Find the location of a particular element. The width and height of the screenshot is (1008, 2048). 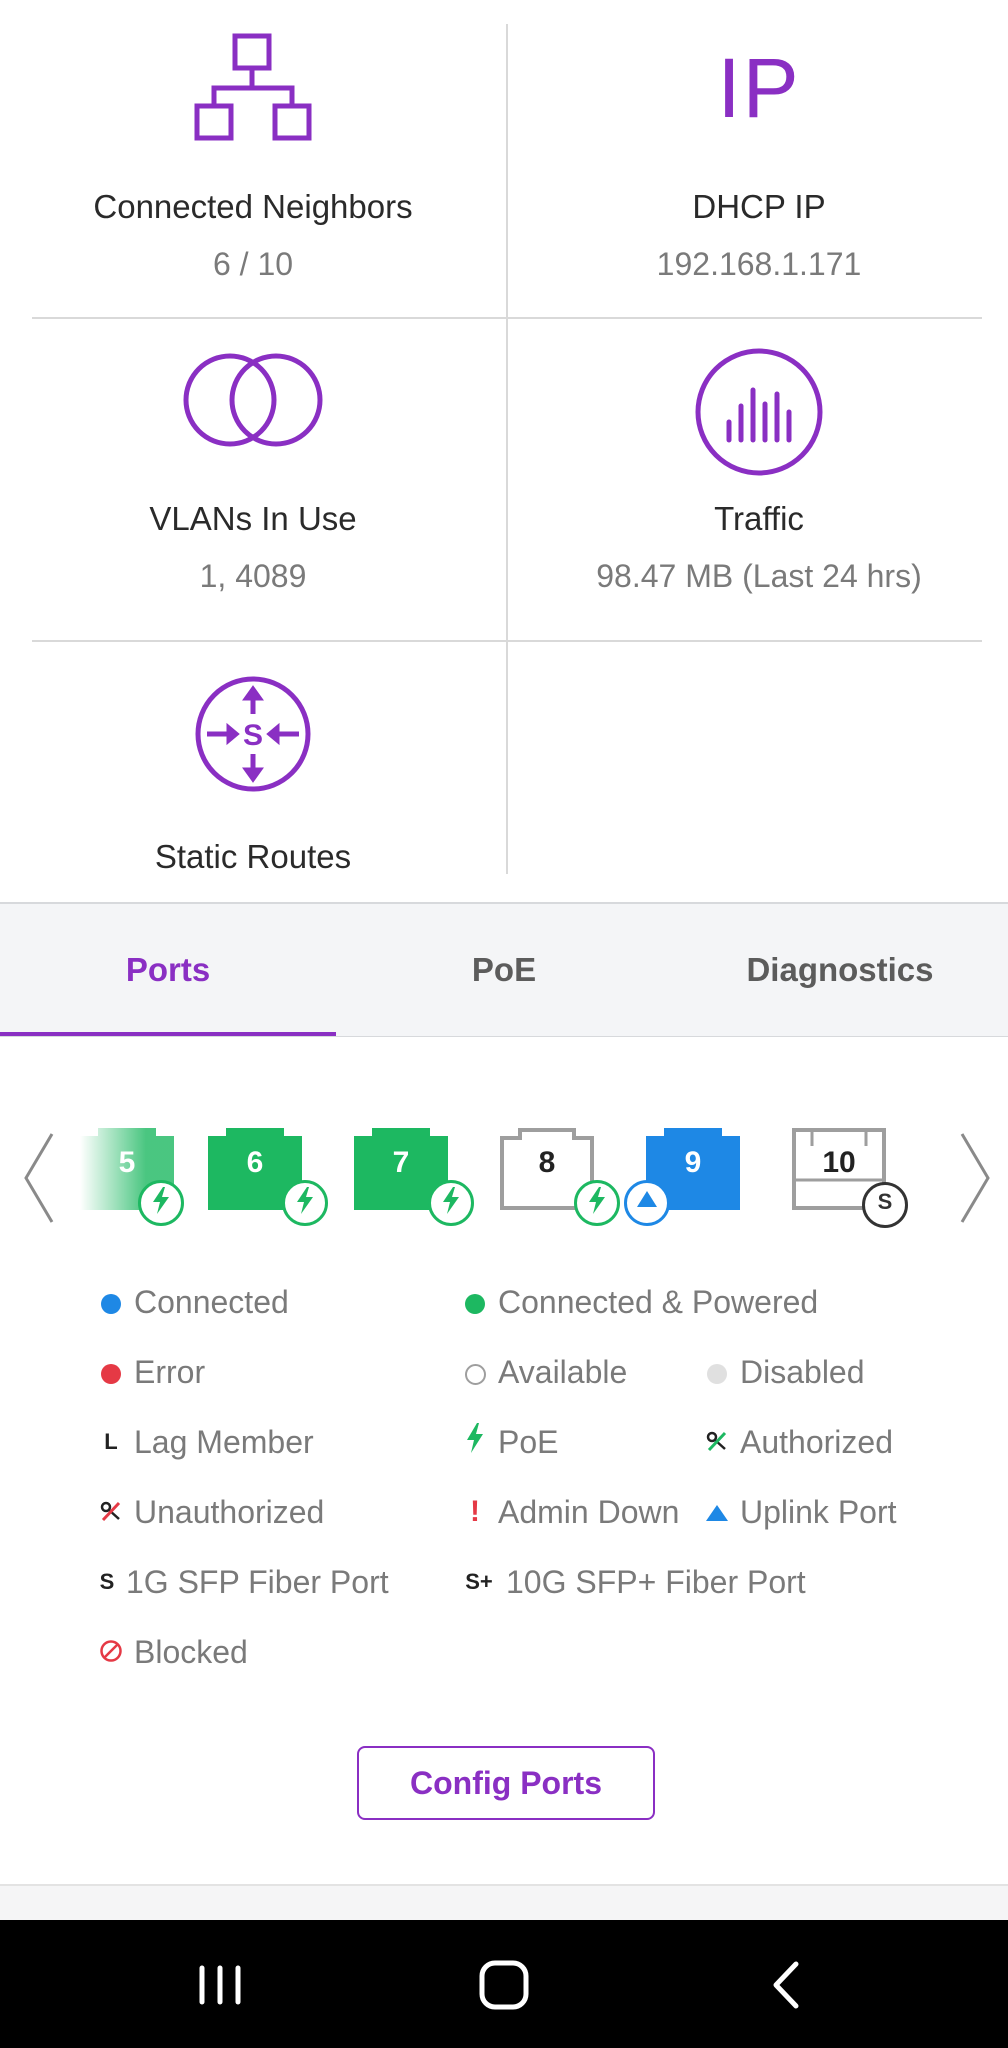

port-number: 6 is located at coordinates (255, 1162).